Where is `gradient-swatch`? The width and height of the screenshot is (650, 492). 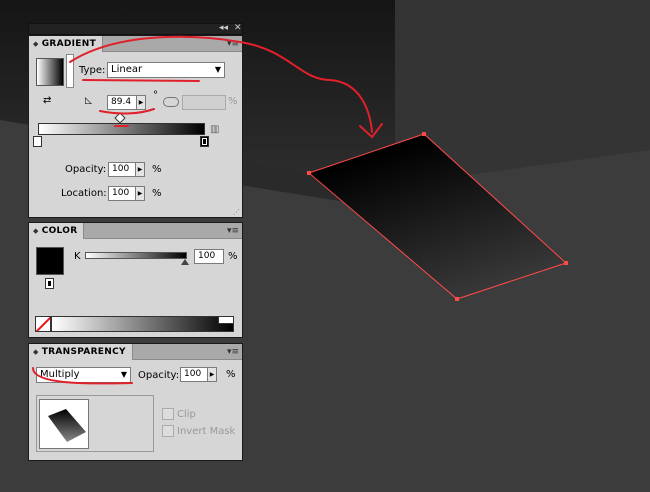
gradient-swatch is located at coordinates (50, 72).